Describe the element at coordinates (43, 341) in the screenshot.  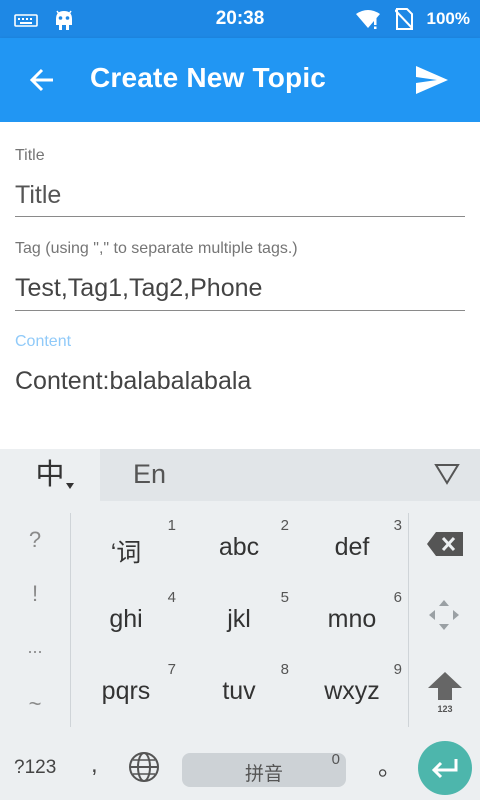
I see `content-label: Content` at that location.